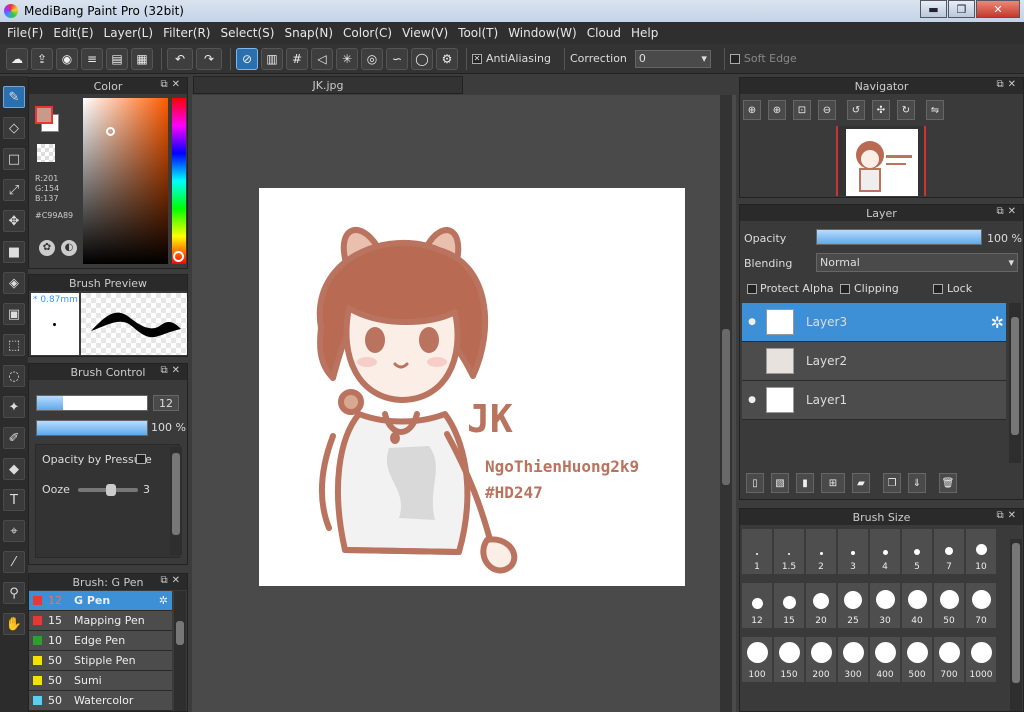 This screenshot has height=712, width=1024. What do you see at coordinates (14, 252) in the screenshot?
I see `fill-rect-tool-icon: ■` at bounding box center [14, 252].